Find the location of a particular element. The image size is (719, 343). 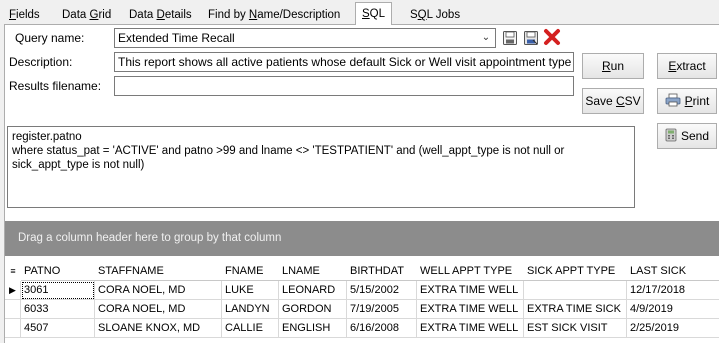

row-indicator-icon: ▶ is located at coordinates (13, 290).